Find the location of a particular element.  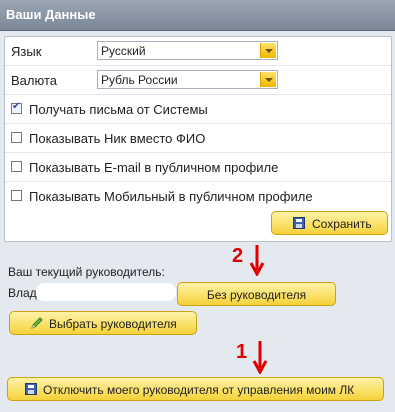

language-select: Русский is located at coordinates (187, 50).